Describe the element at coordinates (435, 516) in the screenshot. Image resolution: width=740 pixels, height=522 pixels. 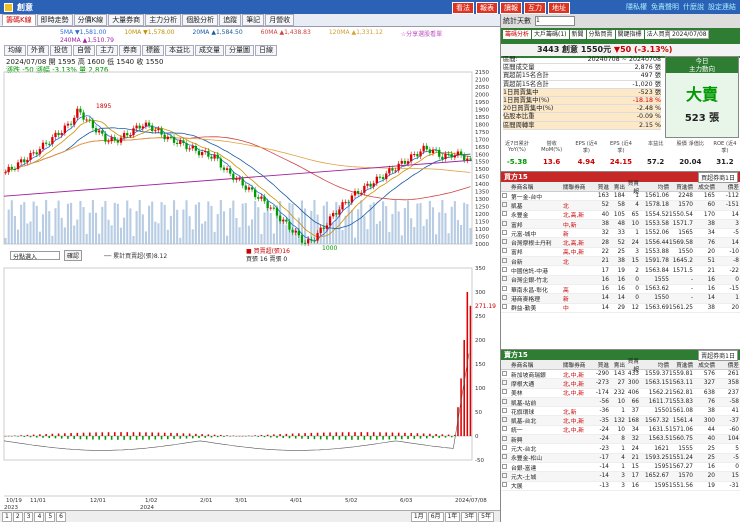
I see `zoom-btn: 6月` at that location.